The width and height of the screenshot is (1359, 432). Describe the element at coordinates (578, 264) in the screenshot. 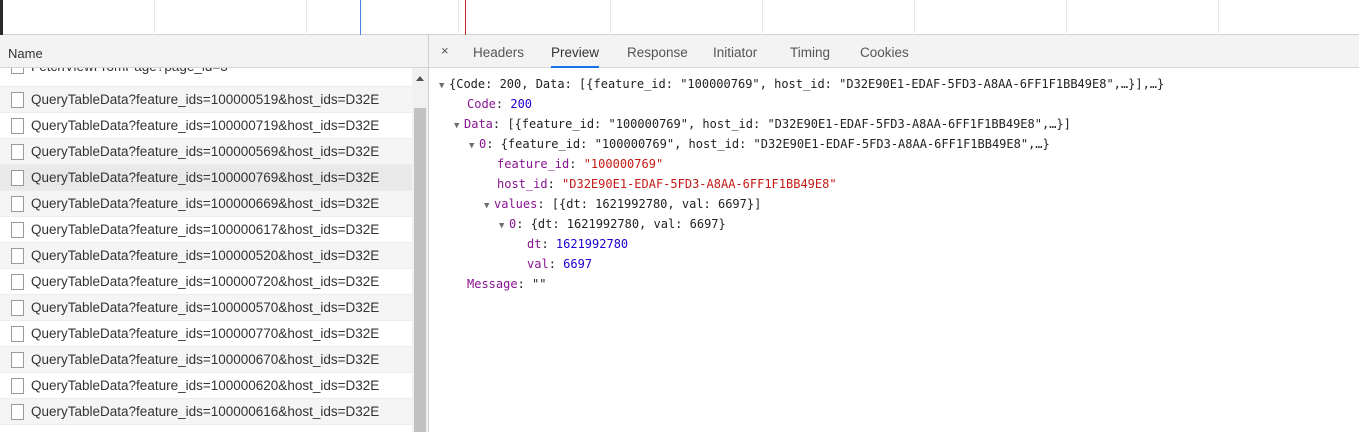

I see `number-value: 6697` at that location.